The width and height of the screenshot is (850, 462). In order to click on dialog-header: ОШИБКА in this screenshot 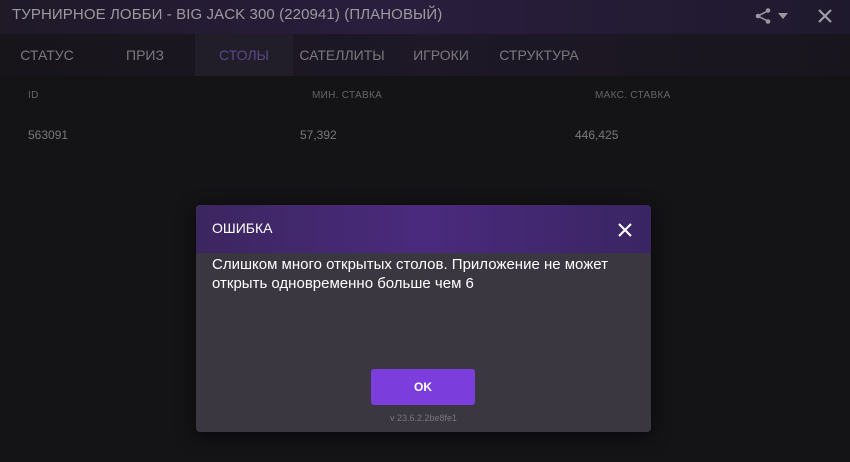, I will do `click(423, 229)`.